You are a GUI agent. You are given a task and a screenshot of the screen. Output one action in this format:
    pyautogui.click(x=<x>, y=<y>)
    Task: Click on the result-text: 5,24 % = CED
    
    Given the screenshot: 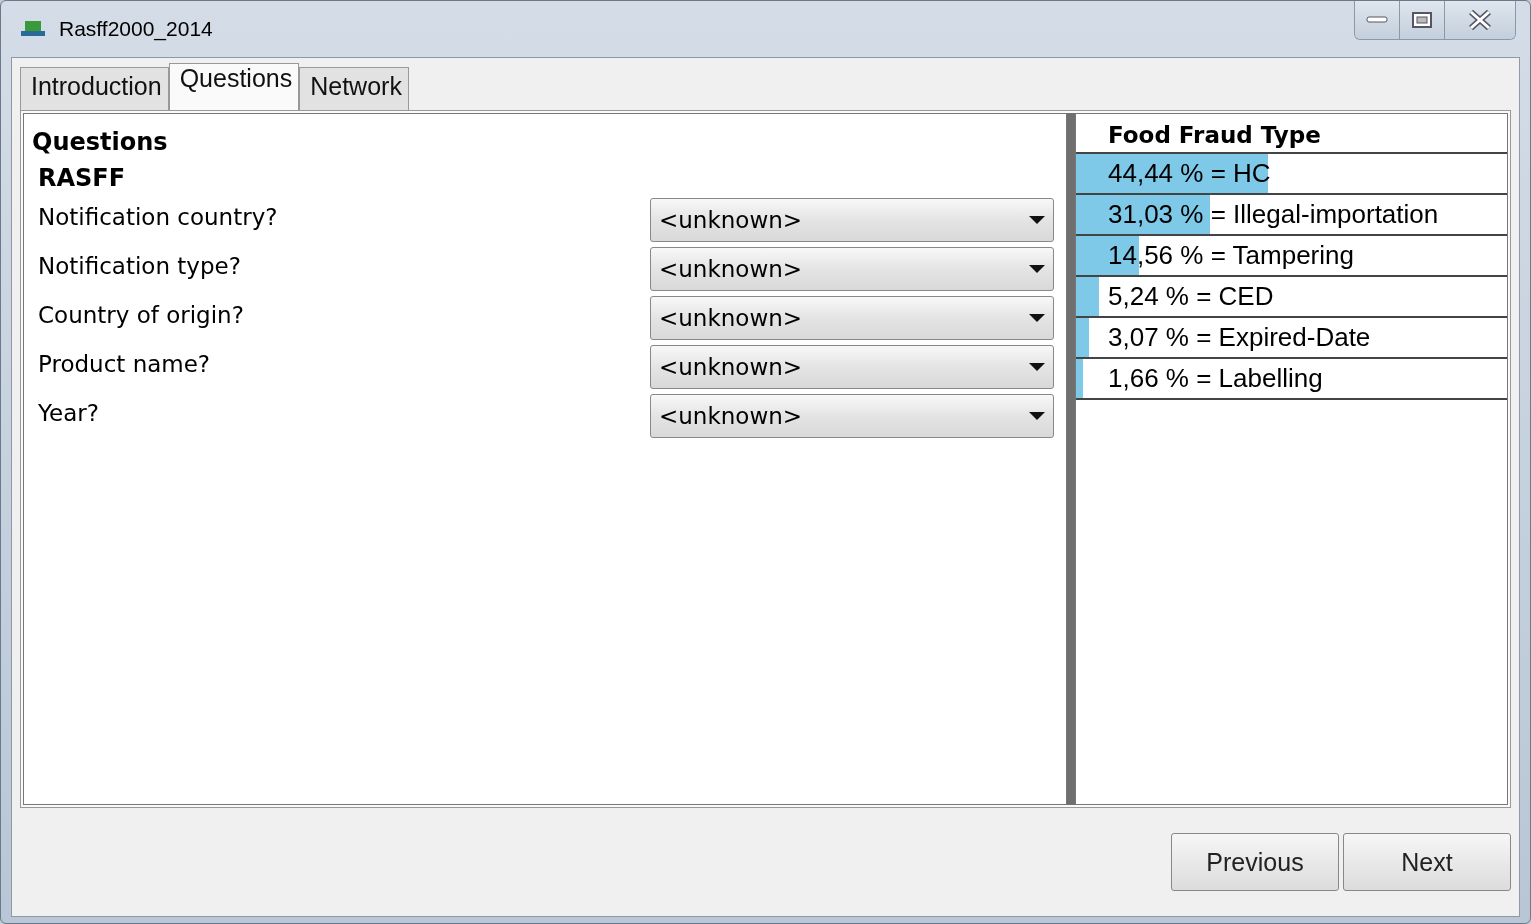 What is the action you would take?
    pyautogui.click(x=1190, y=296)
    